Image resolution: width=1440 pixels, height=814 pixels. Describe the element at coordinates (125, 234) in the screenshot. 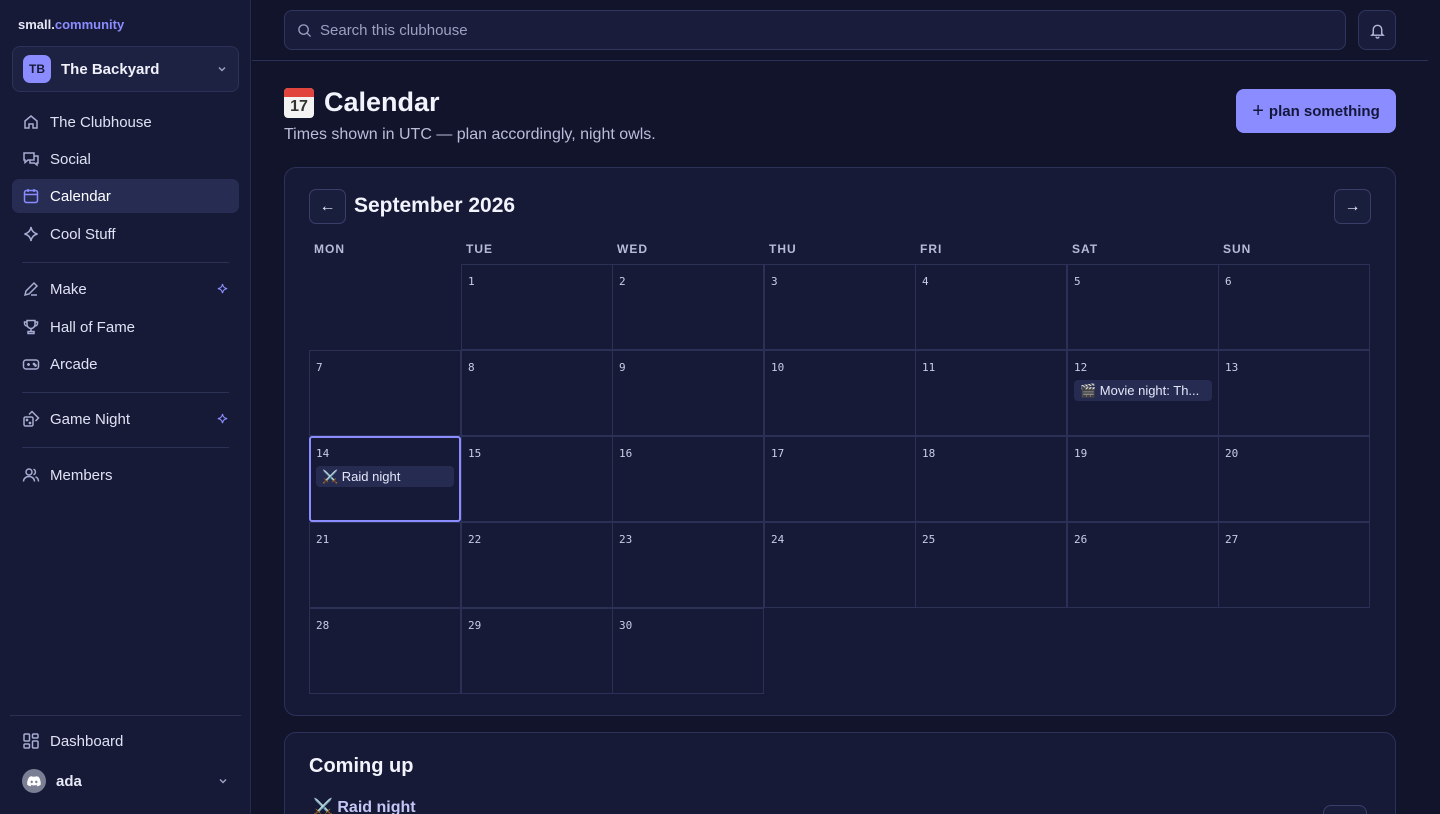

I see `sidebar-item-cool-stuff: Cool Stuff` at that location.